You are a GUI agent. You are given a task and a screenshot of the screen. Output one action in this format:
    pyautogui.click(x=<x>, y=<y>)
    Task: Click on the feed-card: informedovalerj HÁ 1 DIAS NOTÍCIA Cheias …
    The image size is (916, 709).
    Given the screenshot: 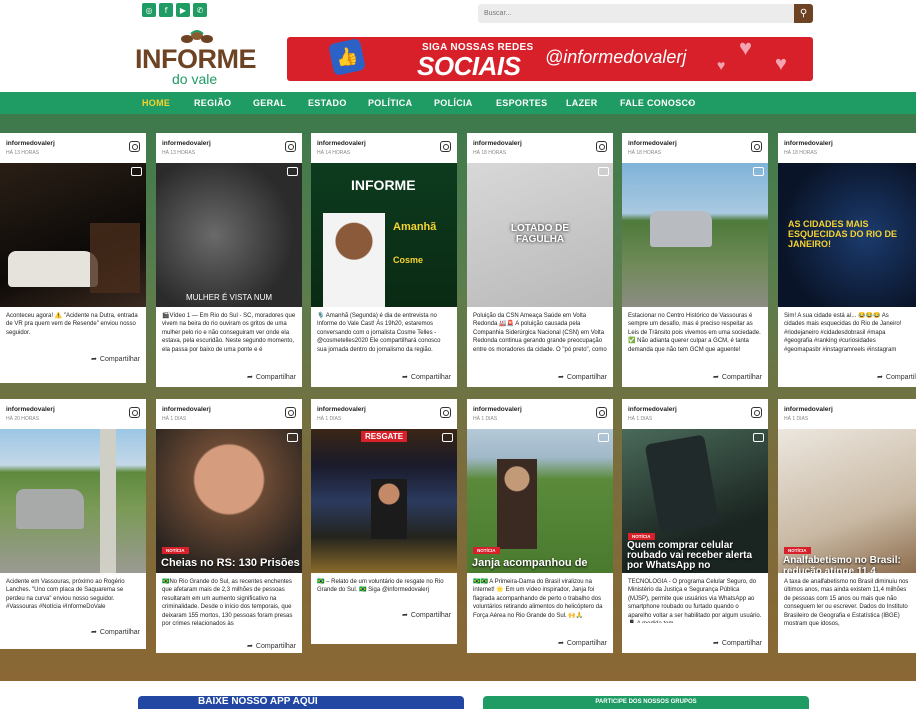 What is the action you would take?
    pyautogui.click(x=229, y=526)
    